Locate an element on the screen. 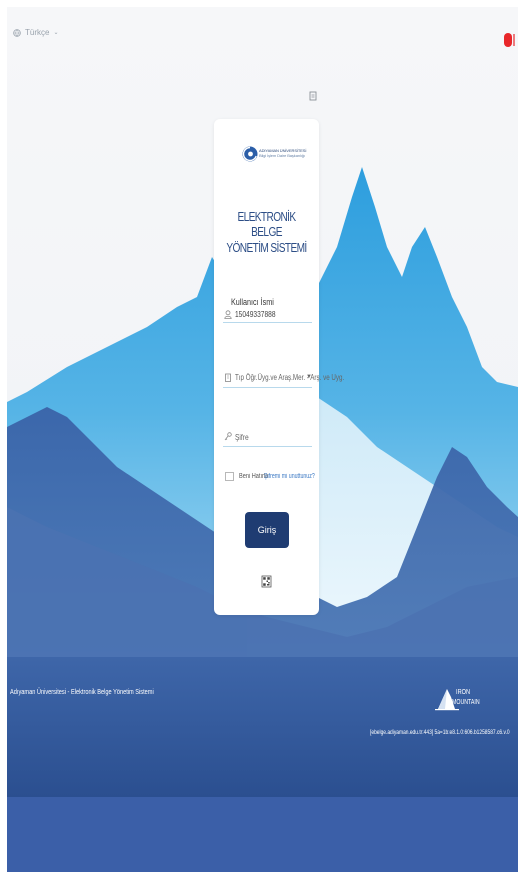 This screenshot has width=525, height=879. remember-me-checkbox is located at coordinates (229, 476).